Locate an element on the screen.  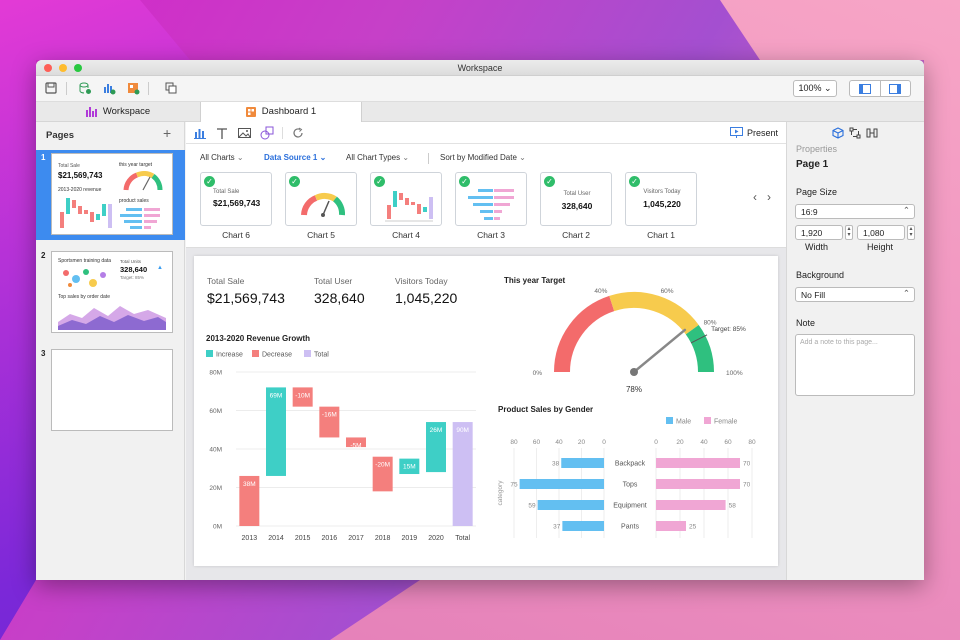
data-label: 25 is located at coordinates (693, 527).